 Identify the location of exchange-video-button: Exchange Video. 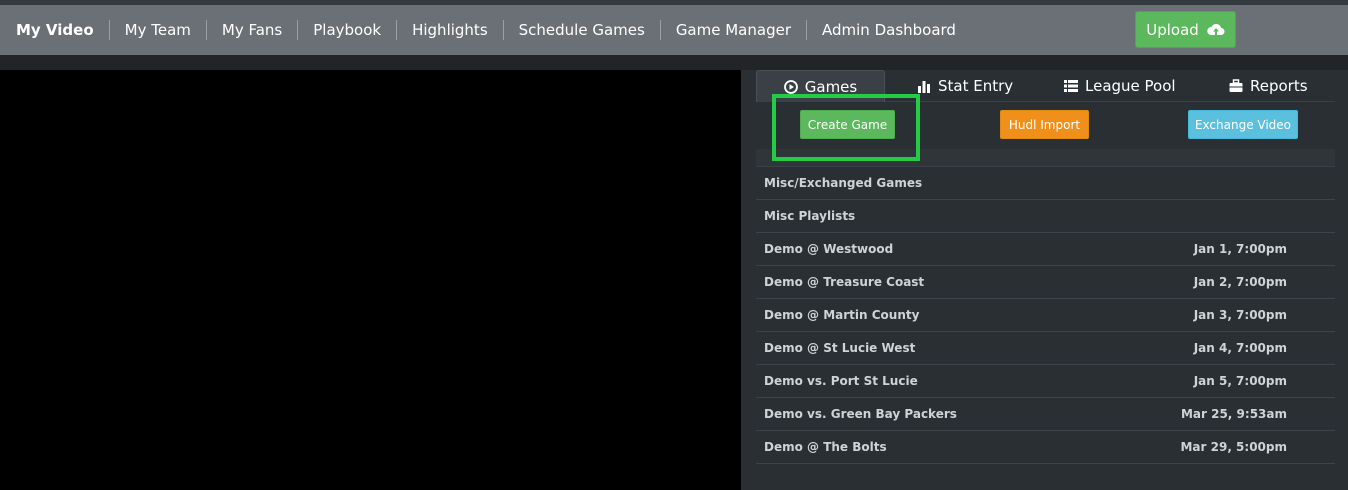
(1243, 124).